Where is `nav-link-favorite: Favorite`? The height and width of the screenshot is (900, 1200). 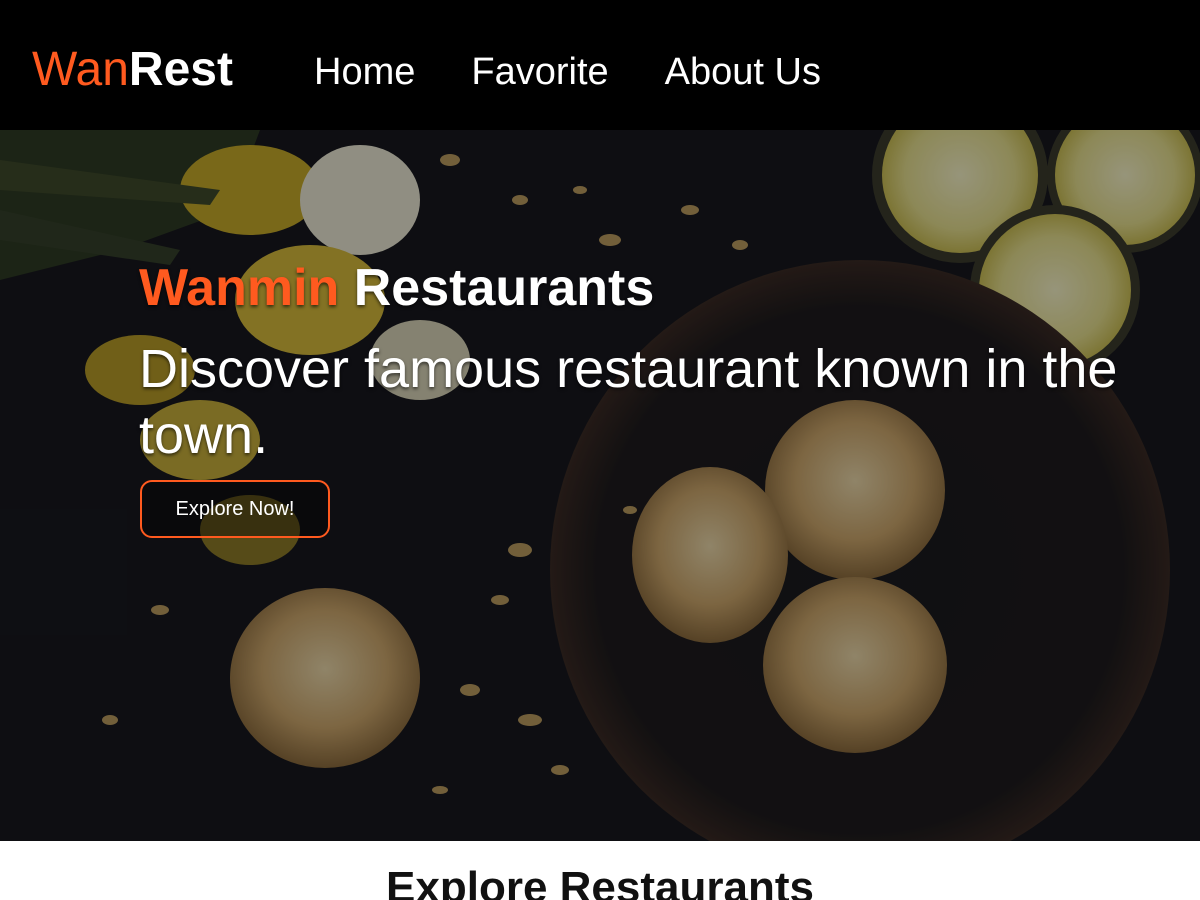
nav-link-favorite: Favorite is located at coordinates (539, 72).